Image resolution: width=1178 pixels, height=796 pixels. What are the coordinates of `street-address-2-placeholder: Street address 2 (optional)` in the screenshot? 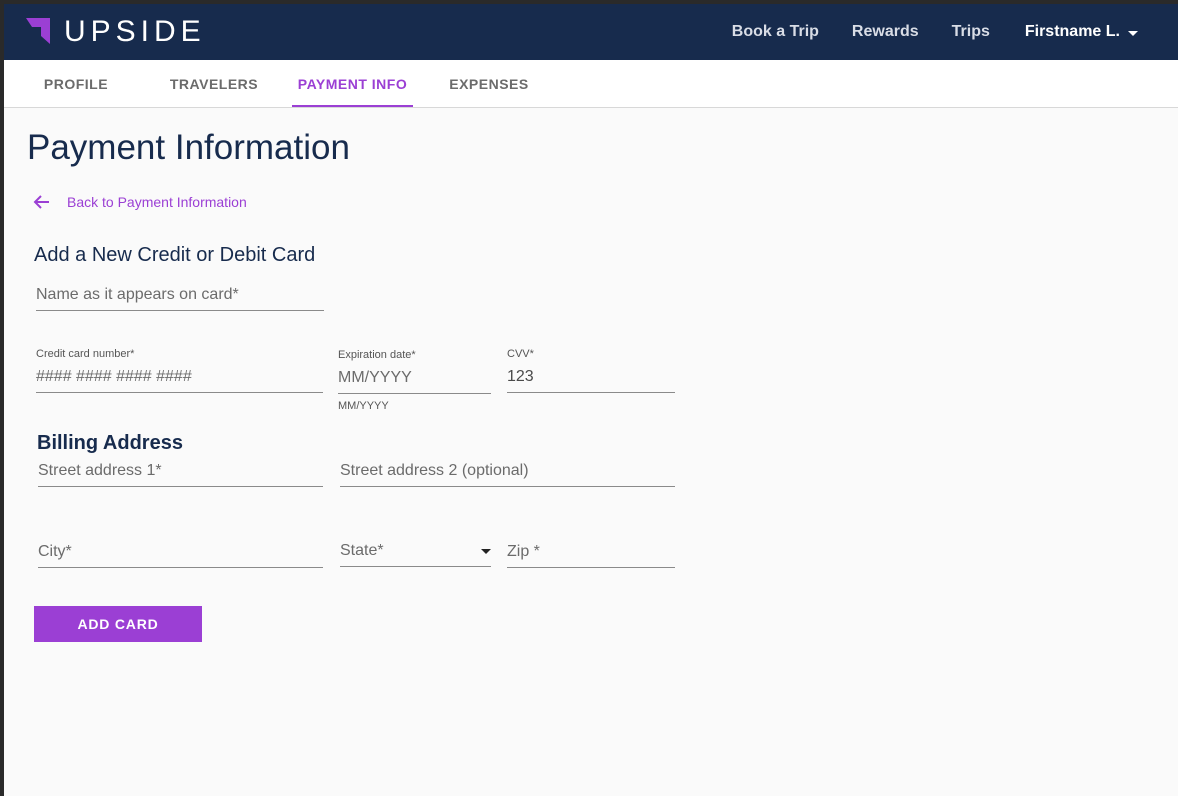 It's located at (434, 470).